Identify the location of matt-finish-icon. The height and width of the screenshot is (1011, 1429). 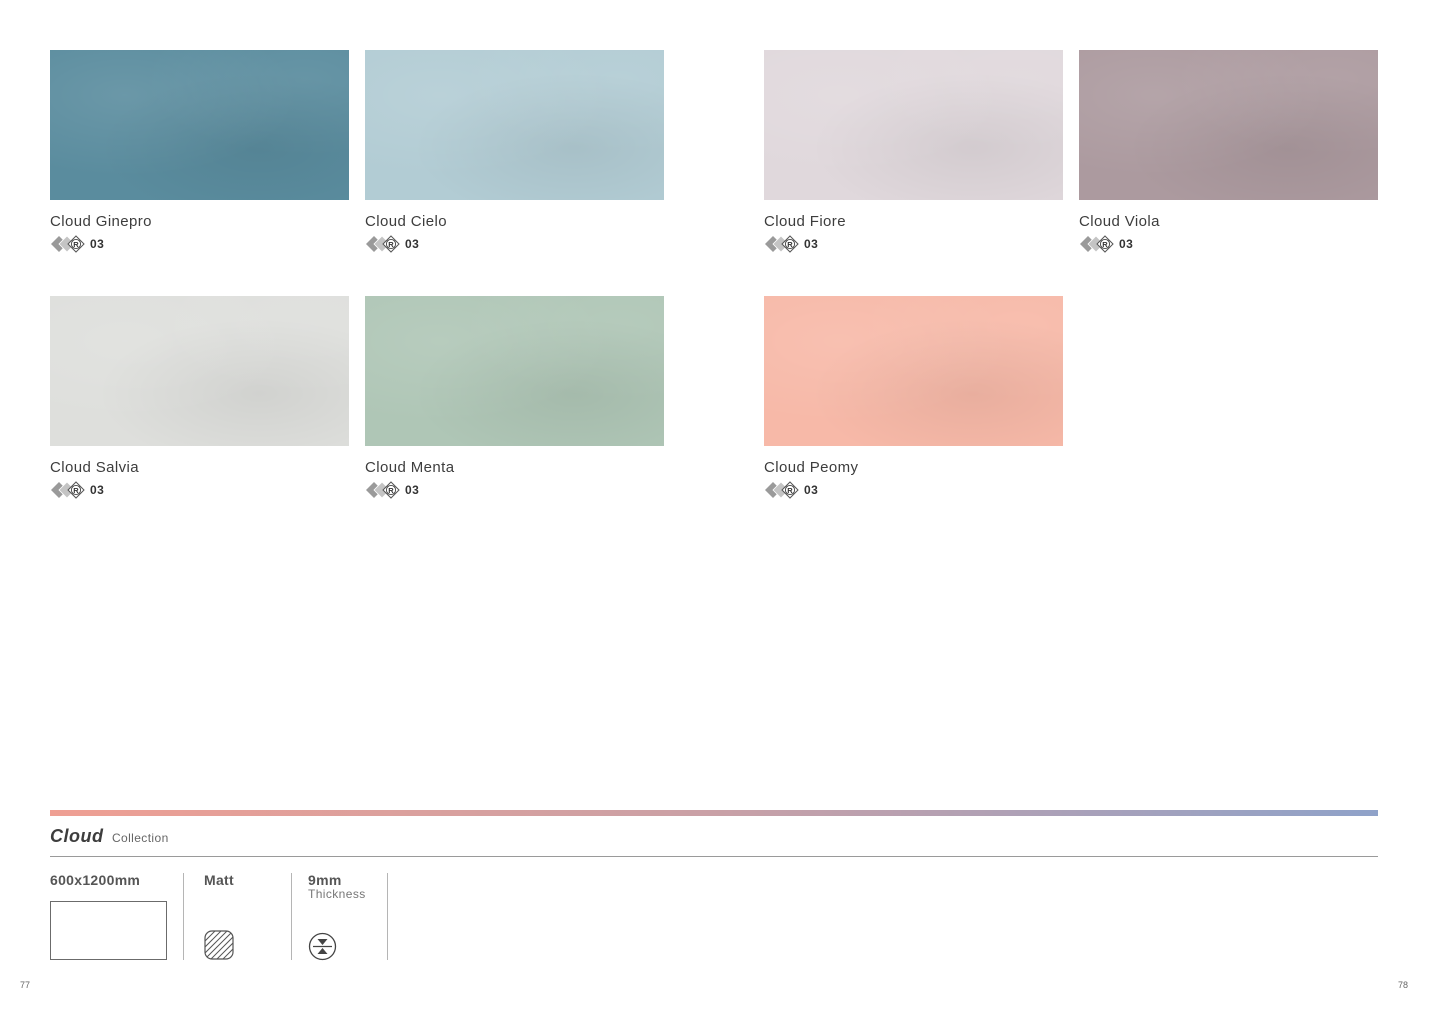
(219, 945).